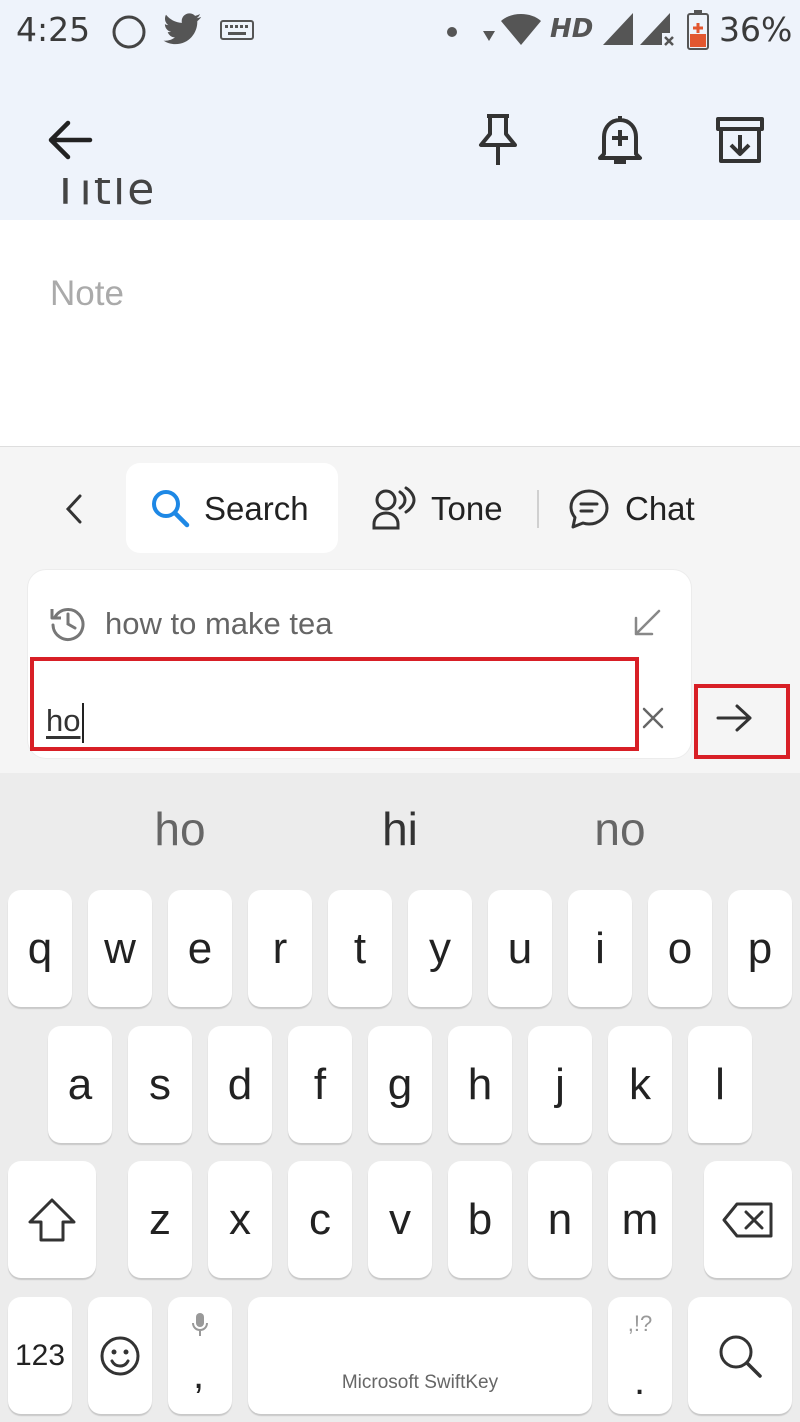 This screenshot has height=1422, width=800. What do you see at coordinates (640, 1323) in the screenshot?
I see `punctuation-hint: ,!?` at bounding box center [640, 1323].